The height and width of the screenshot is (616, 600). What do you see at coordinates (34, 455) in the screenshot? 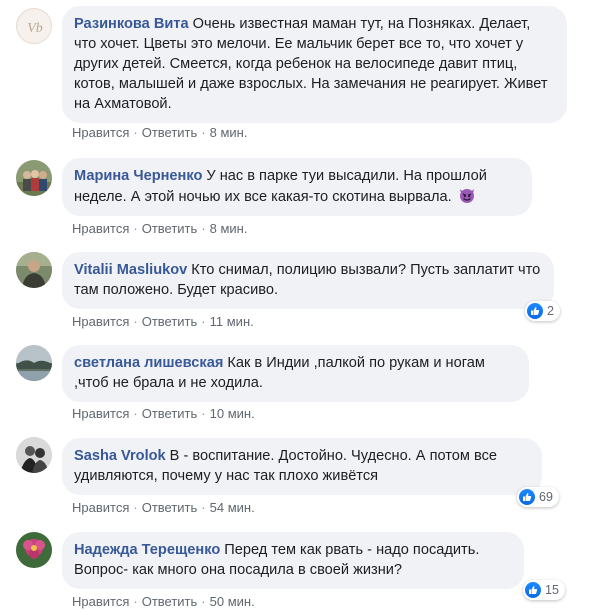
I see `bw-photo-avatar-icon` at bounding box center [34, 455].